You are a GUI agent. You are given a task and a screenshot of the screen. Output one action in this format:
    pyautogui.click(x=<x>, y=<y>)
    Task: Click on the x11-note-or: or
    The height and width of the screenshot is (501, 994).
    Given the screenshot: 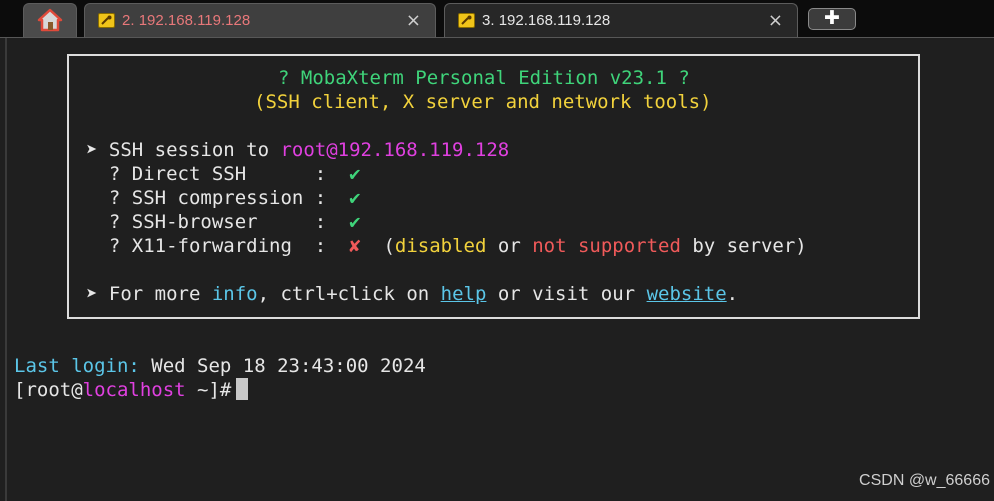 What is the action you would take?
    pyautogui.click(x=509, y=246)
    